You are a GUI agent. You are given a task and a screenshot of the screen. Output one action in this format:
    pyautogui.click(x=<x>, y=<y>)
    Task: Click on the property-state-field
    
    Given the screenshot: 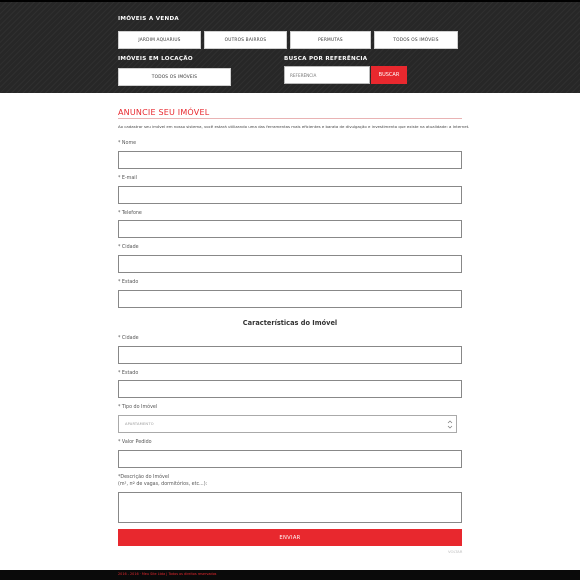 What is the action you would take?
    pyautogui.click(x=290, y=389)
    